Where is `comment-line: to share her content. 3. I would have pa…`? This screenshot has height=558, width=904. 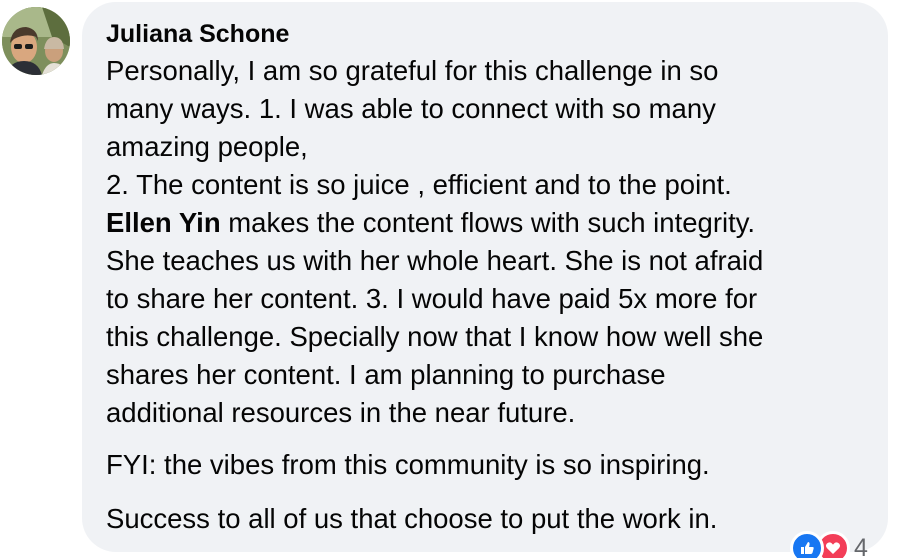 comment-line: to share her content. 3. I would have pa… is located at coordinates (432, 298).